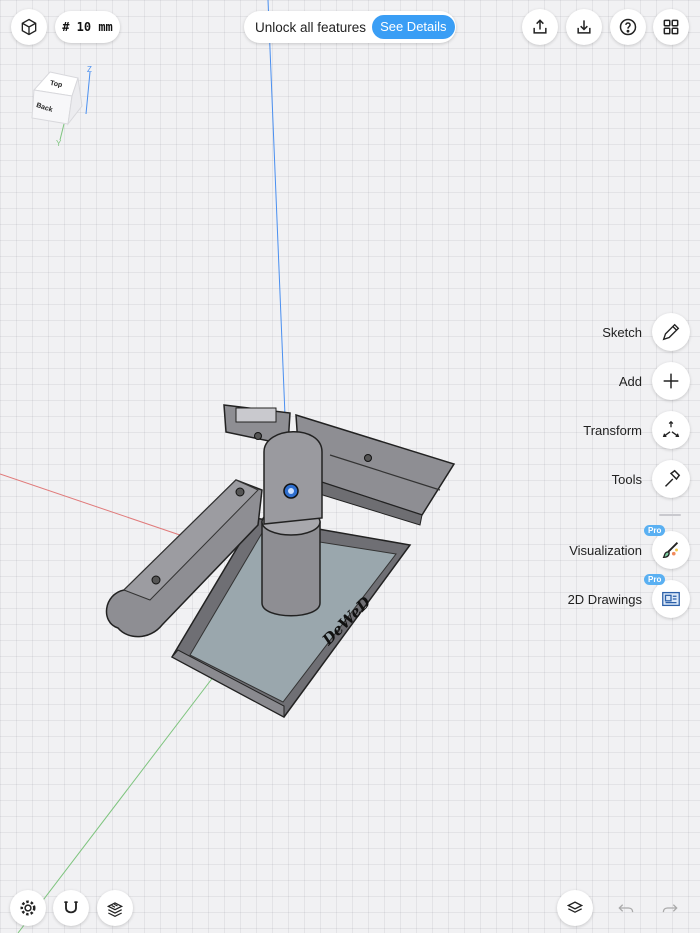 This screenshot has width=700, height=933. Describe the element at coordinates (89, 69) in the screenshot. I see `z-axis-label: Z` at that location.